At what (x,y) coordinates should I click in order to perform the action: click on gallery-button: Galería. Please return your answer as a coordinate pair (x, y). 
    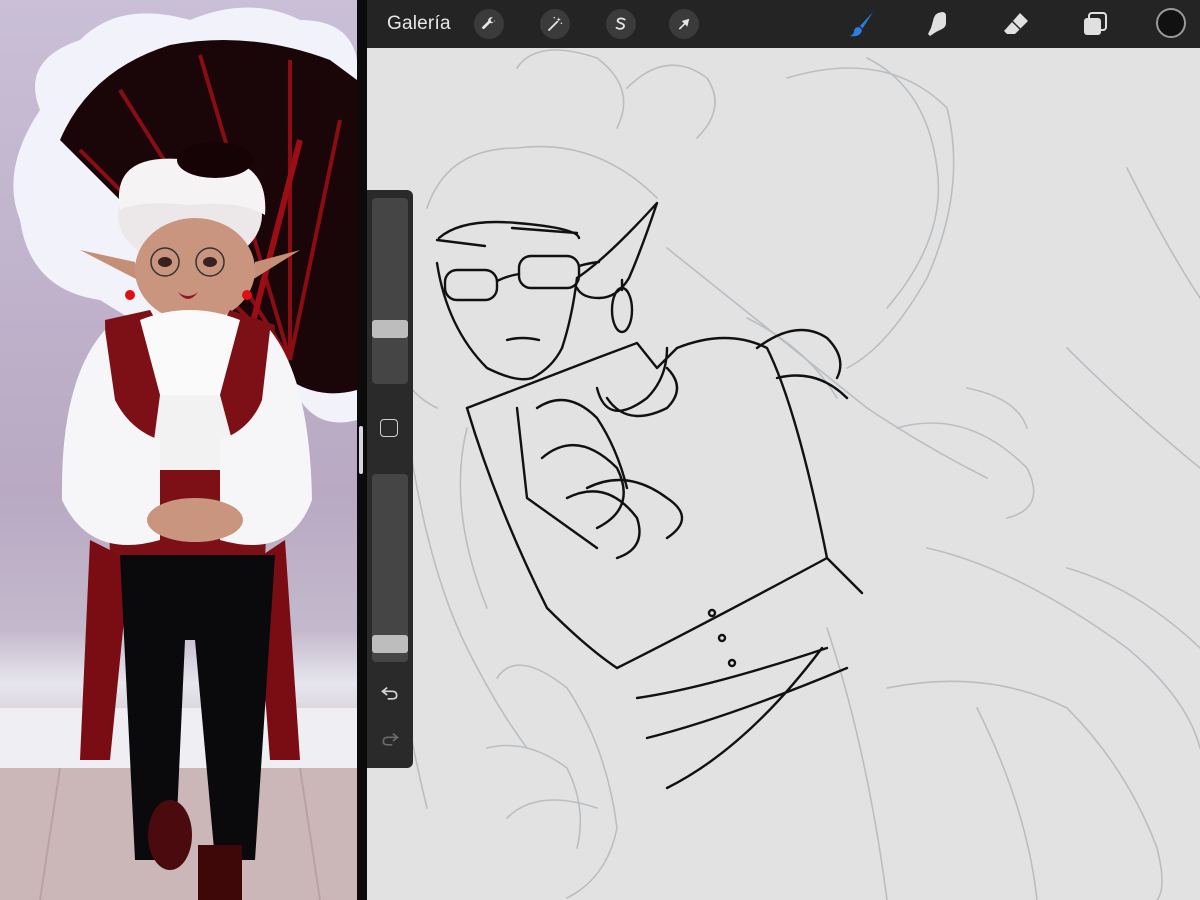
    Looking at the image, I should click on (419, 24).